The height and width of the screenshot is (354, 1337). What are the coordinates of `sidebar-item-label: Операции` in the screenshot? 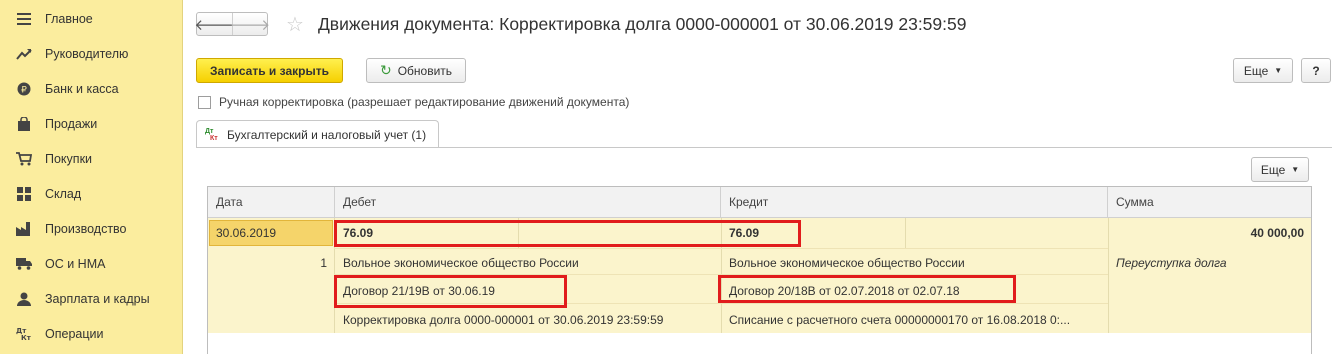 It's located at (74, 333).